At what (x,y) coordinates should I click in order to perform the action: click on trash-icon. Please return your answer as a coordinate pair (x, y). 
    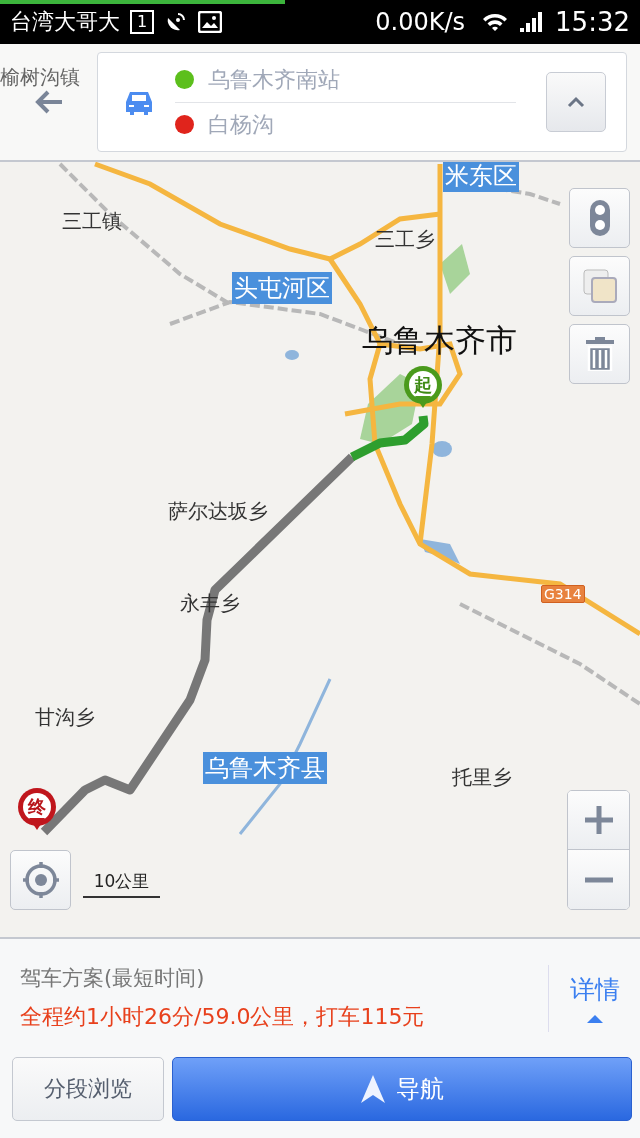
    Looking at the image, I should click on (599, 354).